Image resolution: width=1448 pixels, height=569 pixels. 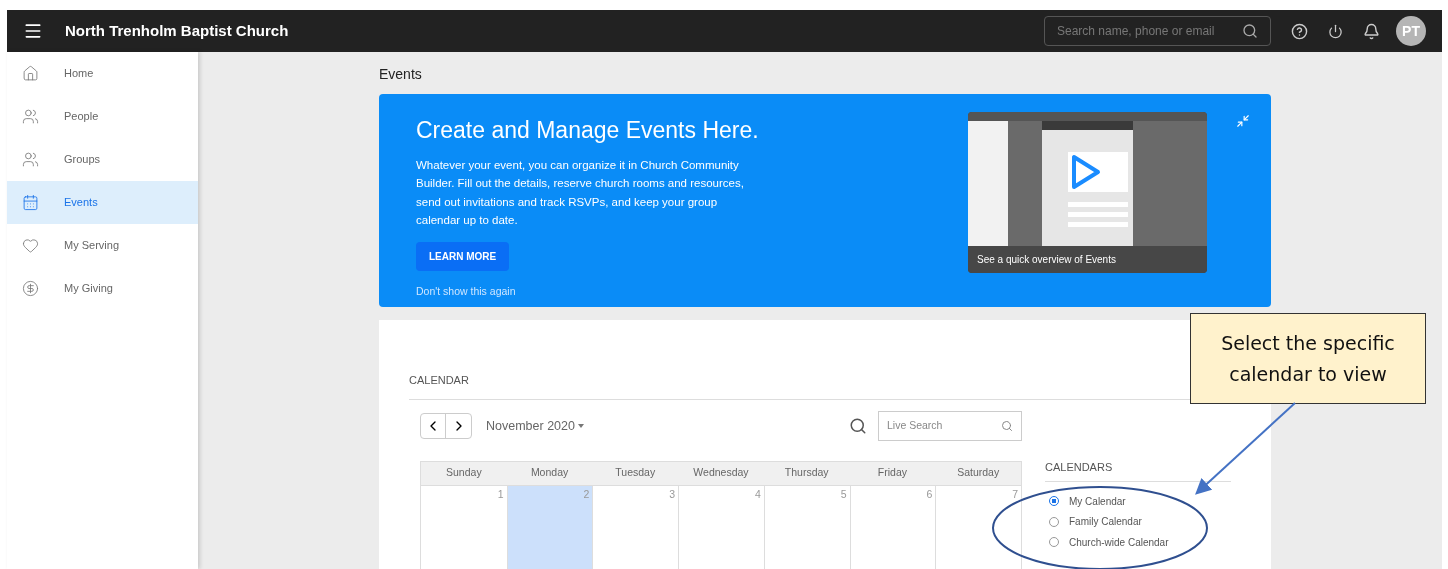 What do you see at coordinates (463, 256) in the screenshot?
I see `learn-more-button: LEARN MORE` at bounding box center [463, 256].